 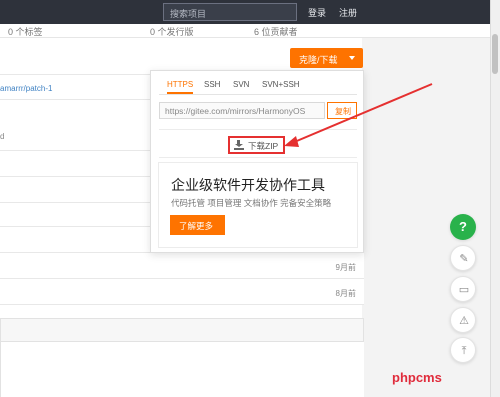 I want to click on help-button: ?, so click(x=463, y=227).